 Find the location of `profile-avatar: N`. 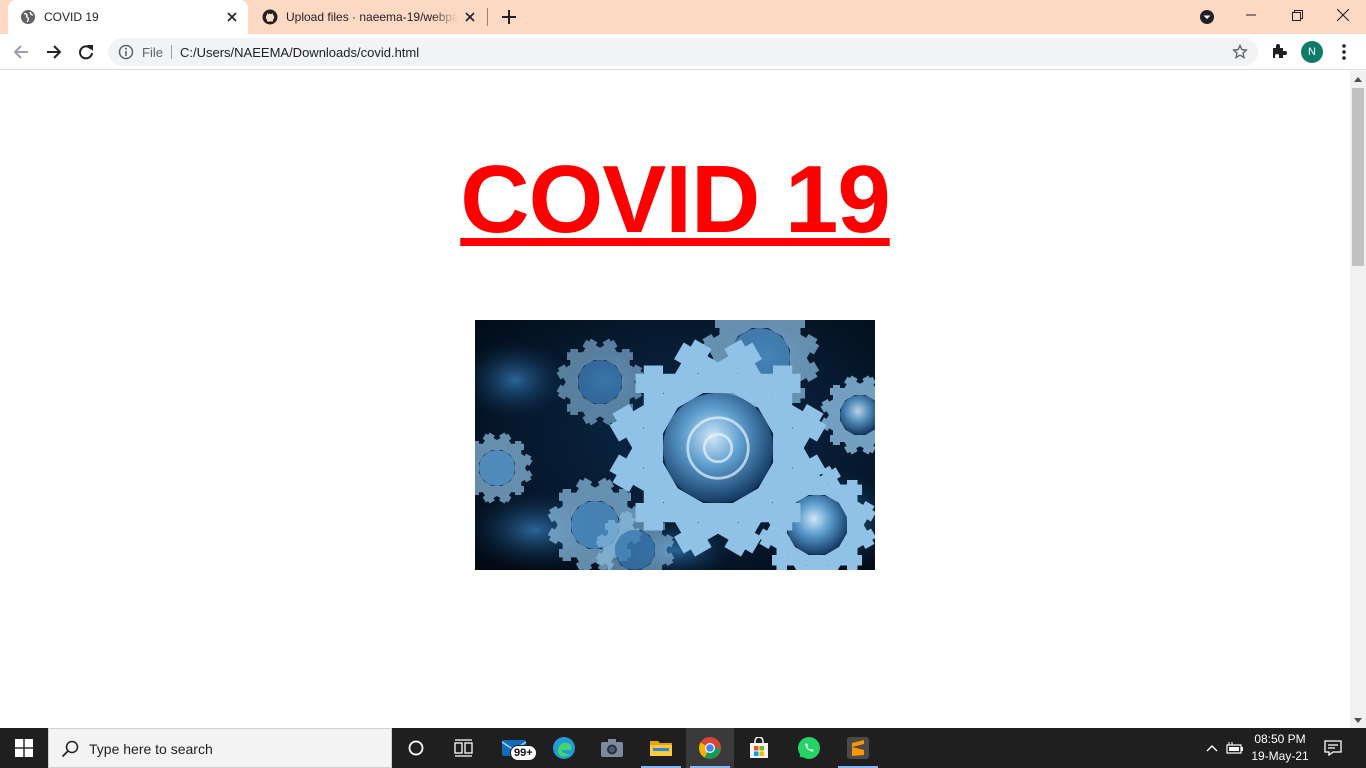

profile-avatar: N is located at coordinates (1312, 52).